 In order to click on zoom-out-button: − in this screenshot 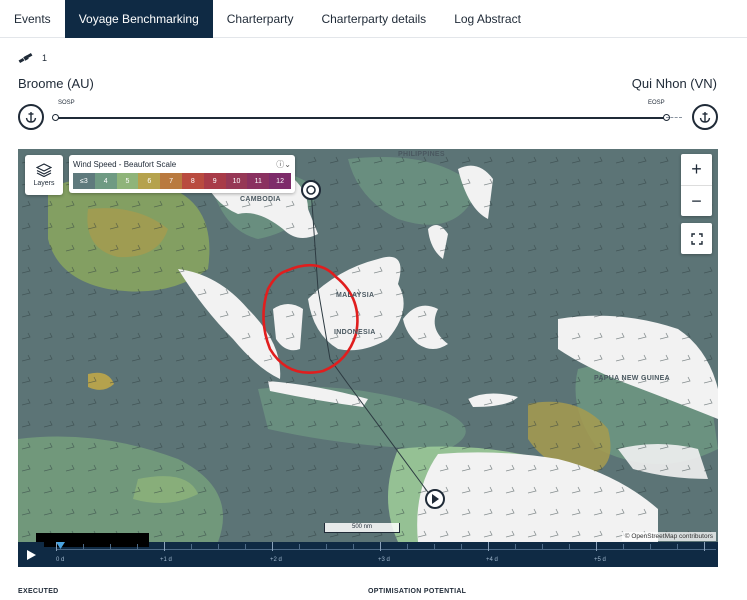, I will do `click(696, 200)`.